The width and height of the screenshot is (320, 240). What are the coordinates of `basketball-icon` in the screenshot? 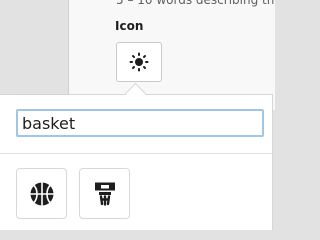 It's located at (42, 194).